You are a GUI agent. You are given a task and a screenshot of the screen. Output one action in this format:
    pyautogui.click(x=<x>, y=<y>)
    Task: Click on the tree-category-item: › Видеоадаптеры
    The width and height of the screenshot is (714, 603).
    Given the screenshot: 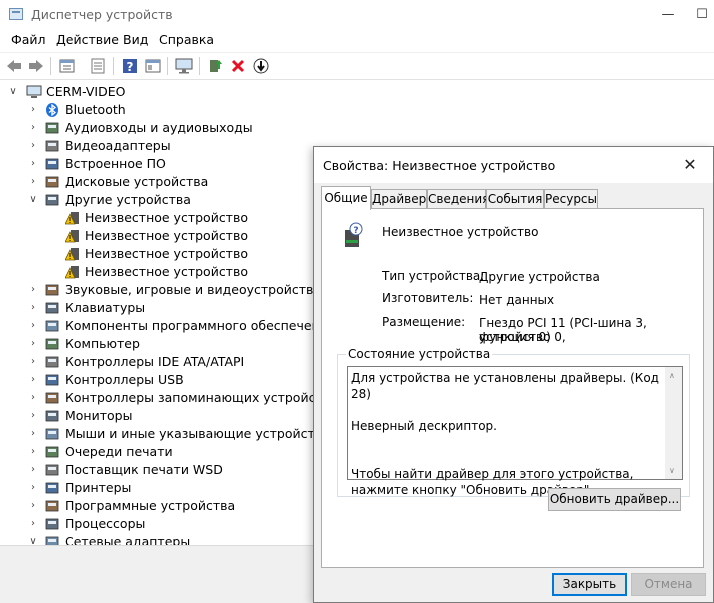 What is the action you would take?
    pyautogui.click(x=155, y=146)
    